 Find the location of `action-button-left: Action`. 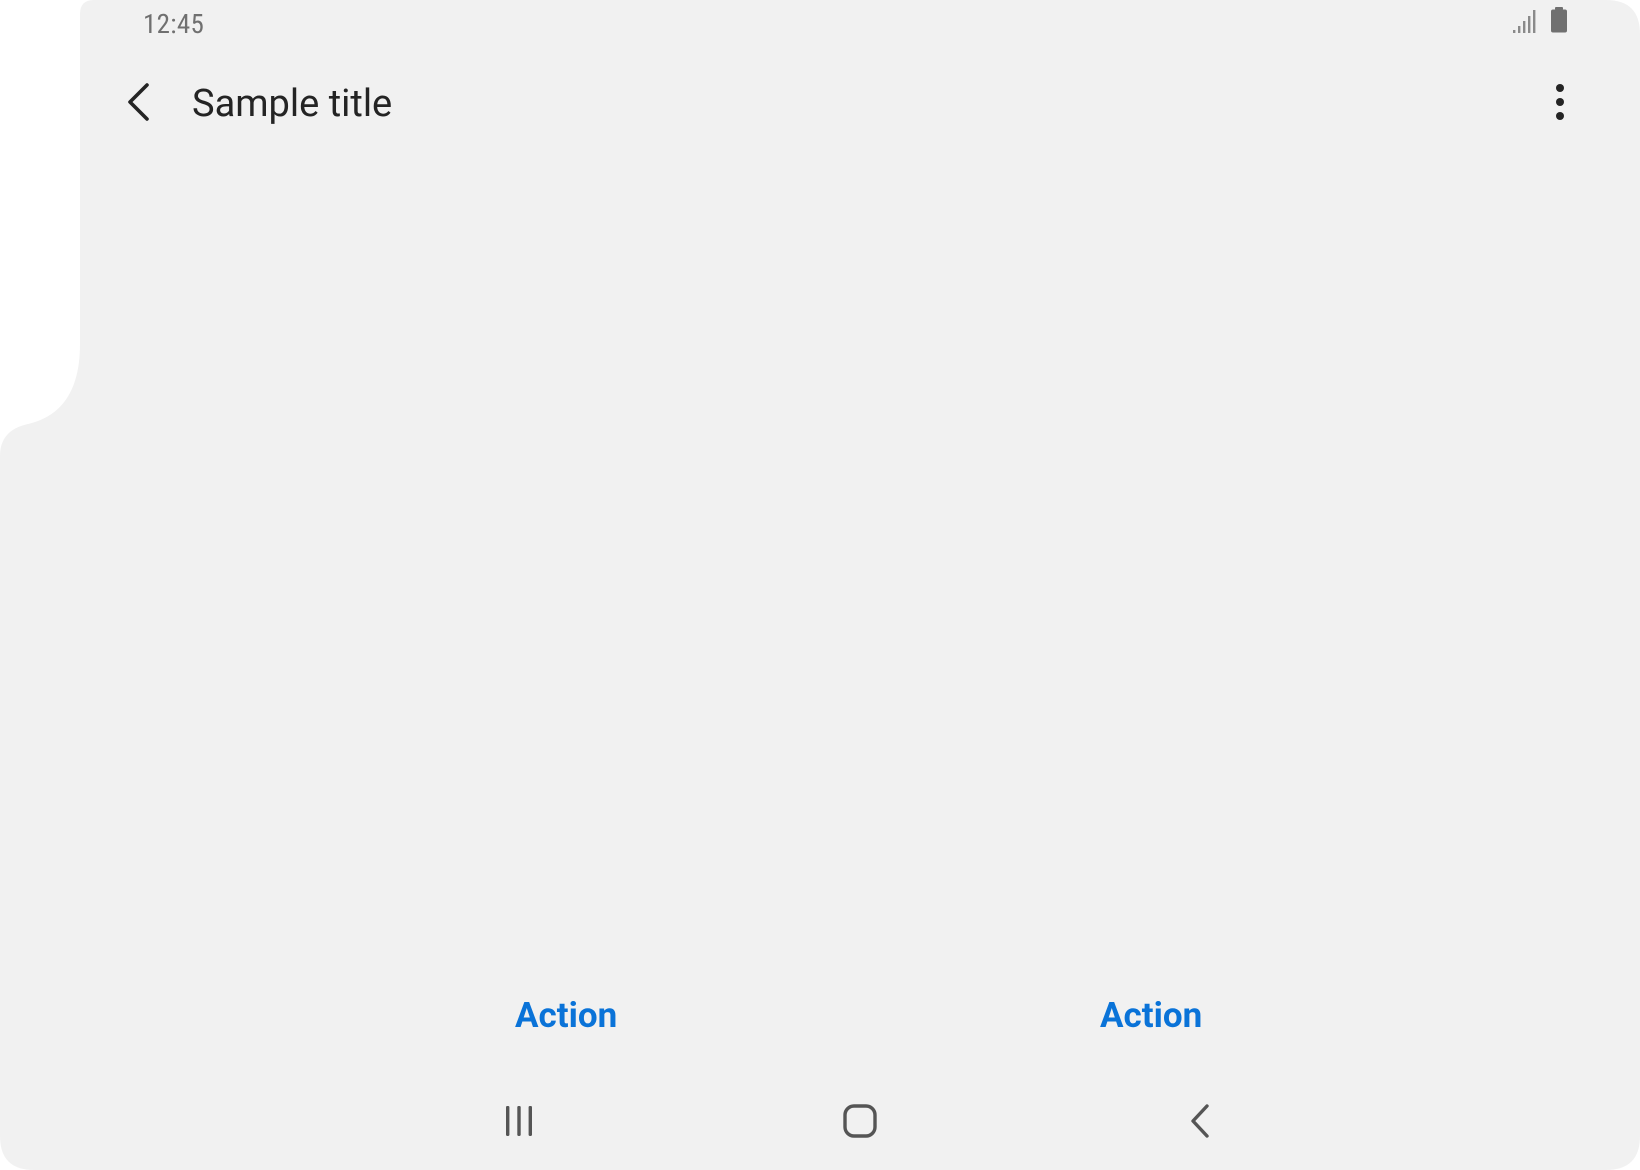

action-button-left: Action is located at coordinates (566, 1016).